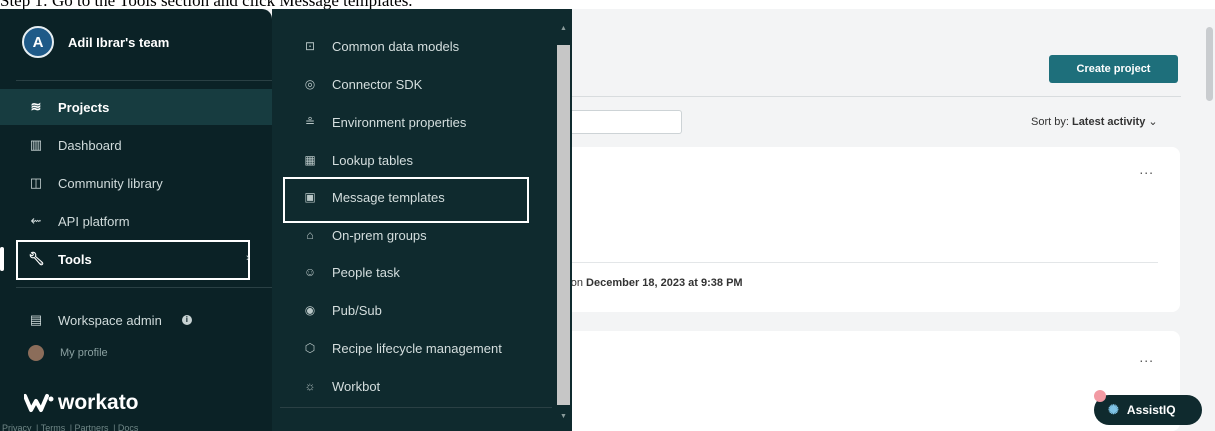  What do you see at coordinates (366, 272) in the screenshot?
I see `menu-item-label: People task` at bounding box center [366, 272].